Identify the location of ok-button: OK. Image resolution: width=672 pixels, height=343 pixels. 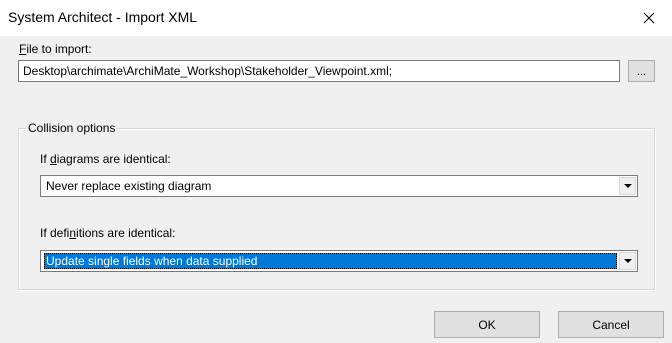
(487, 324).